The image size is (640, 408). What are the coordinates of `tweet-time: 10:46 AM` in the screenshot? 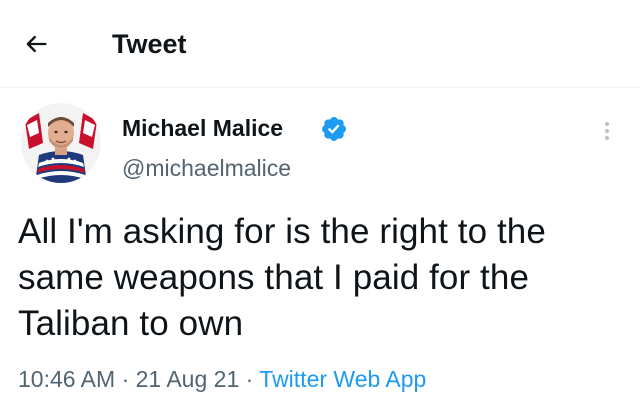 It's located at (66, 379).